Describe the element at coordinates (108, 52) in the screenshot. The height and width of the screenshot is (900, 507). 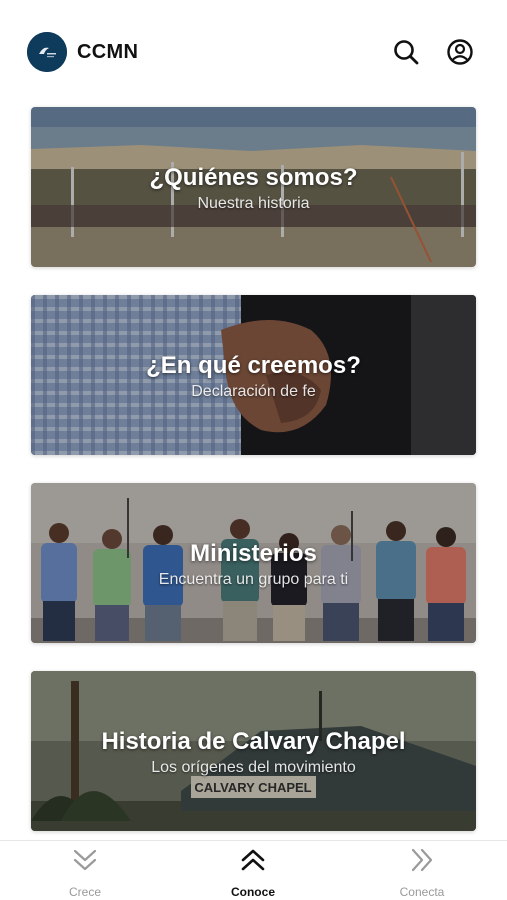
I see `app-title: CCMN` at that location.